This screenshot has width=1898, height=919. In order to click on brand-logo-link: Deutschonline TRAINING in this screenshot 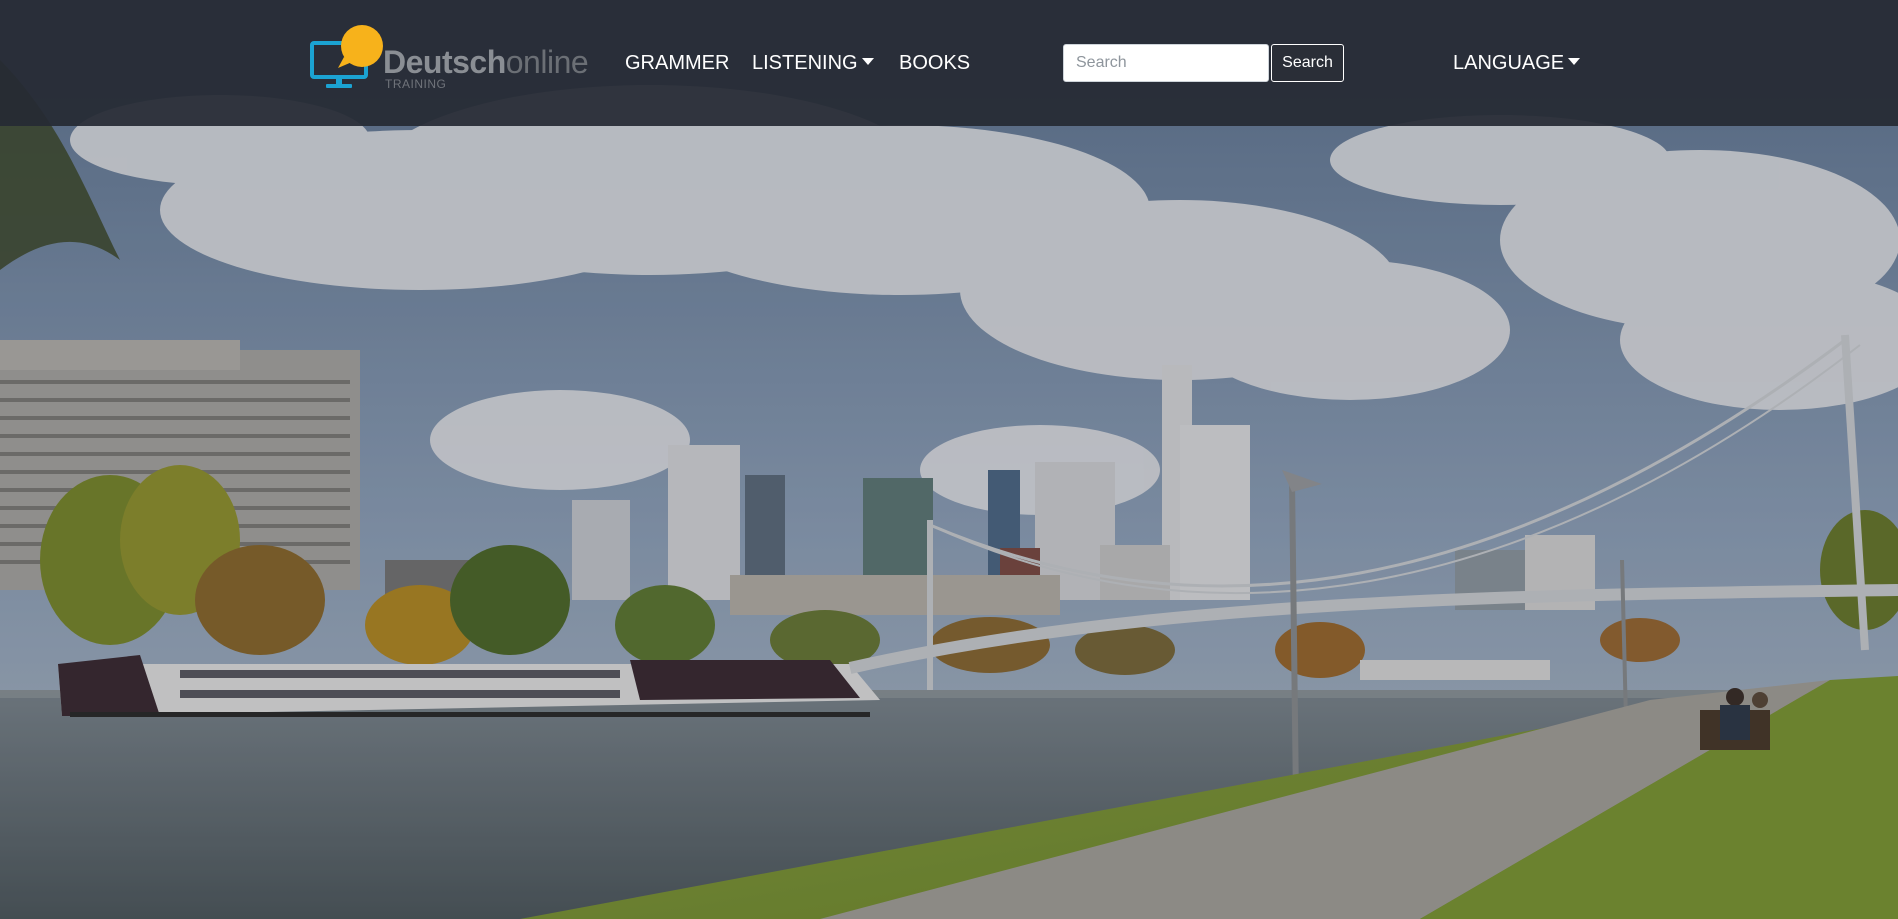, I will do `click(455, 59)`.